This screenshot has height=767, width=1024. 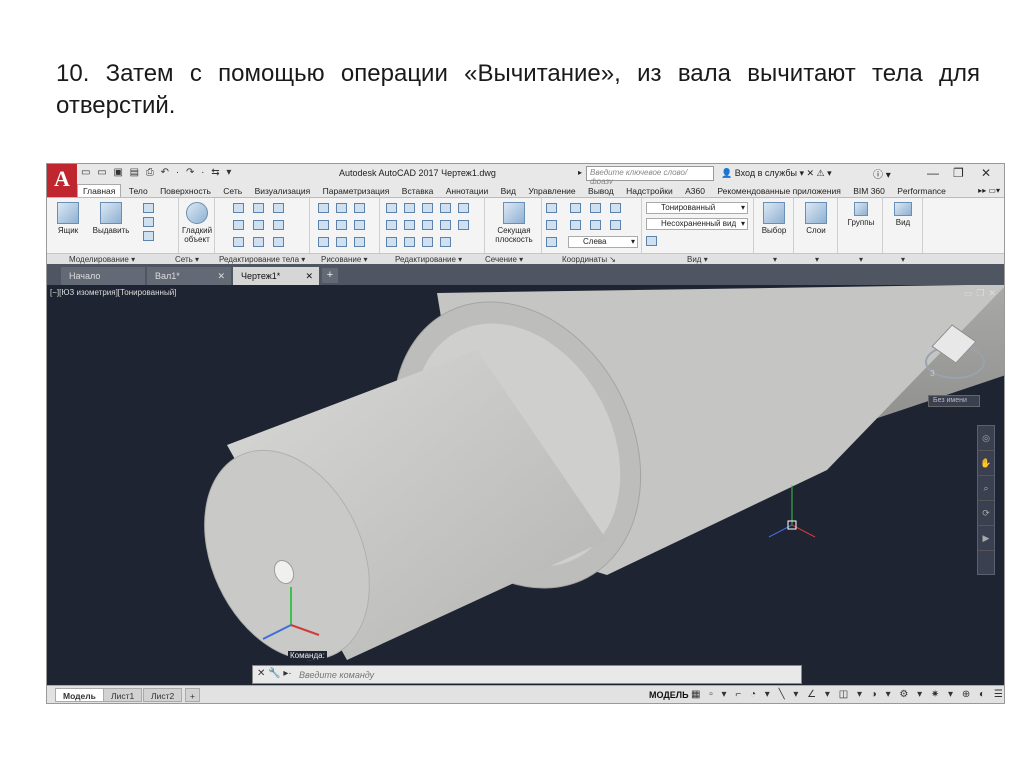 What do you see at coordinates (409, 225) in the screenshot?
I see `fillet-icon` at bounding box center [409, 225].